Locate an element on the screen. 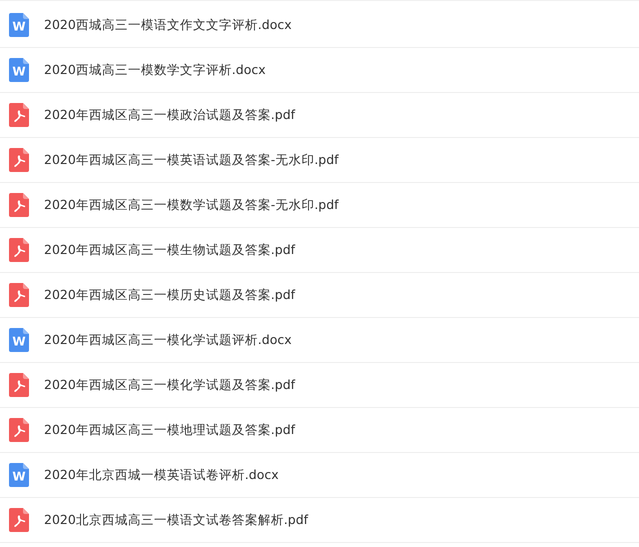 The height and width of the screenshot is (547, 639). file-row: 2020年西城区高三一模生物试题及答案.pdf is located at coordinates (319, 250).